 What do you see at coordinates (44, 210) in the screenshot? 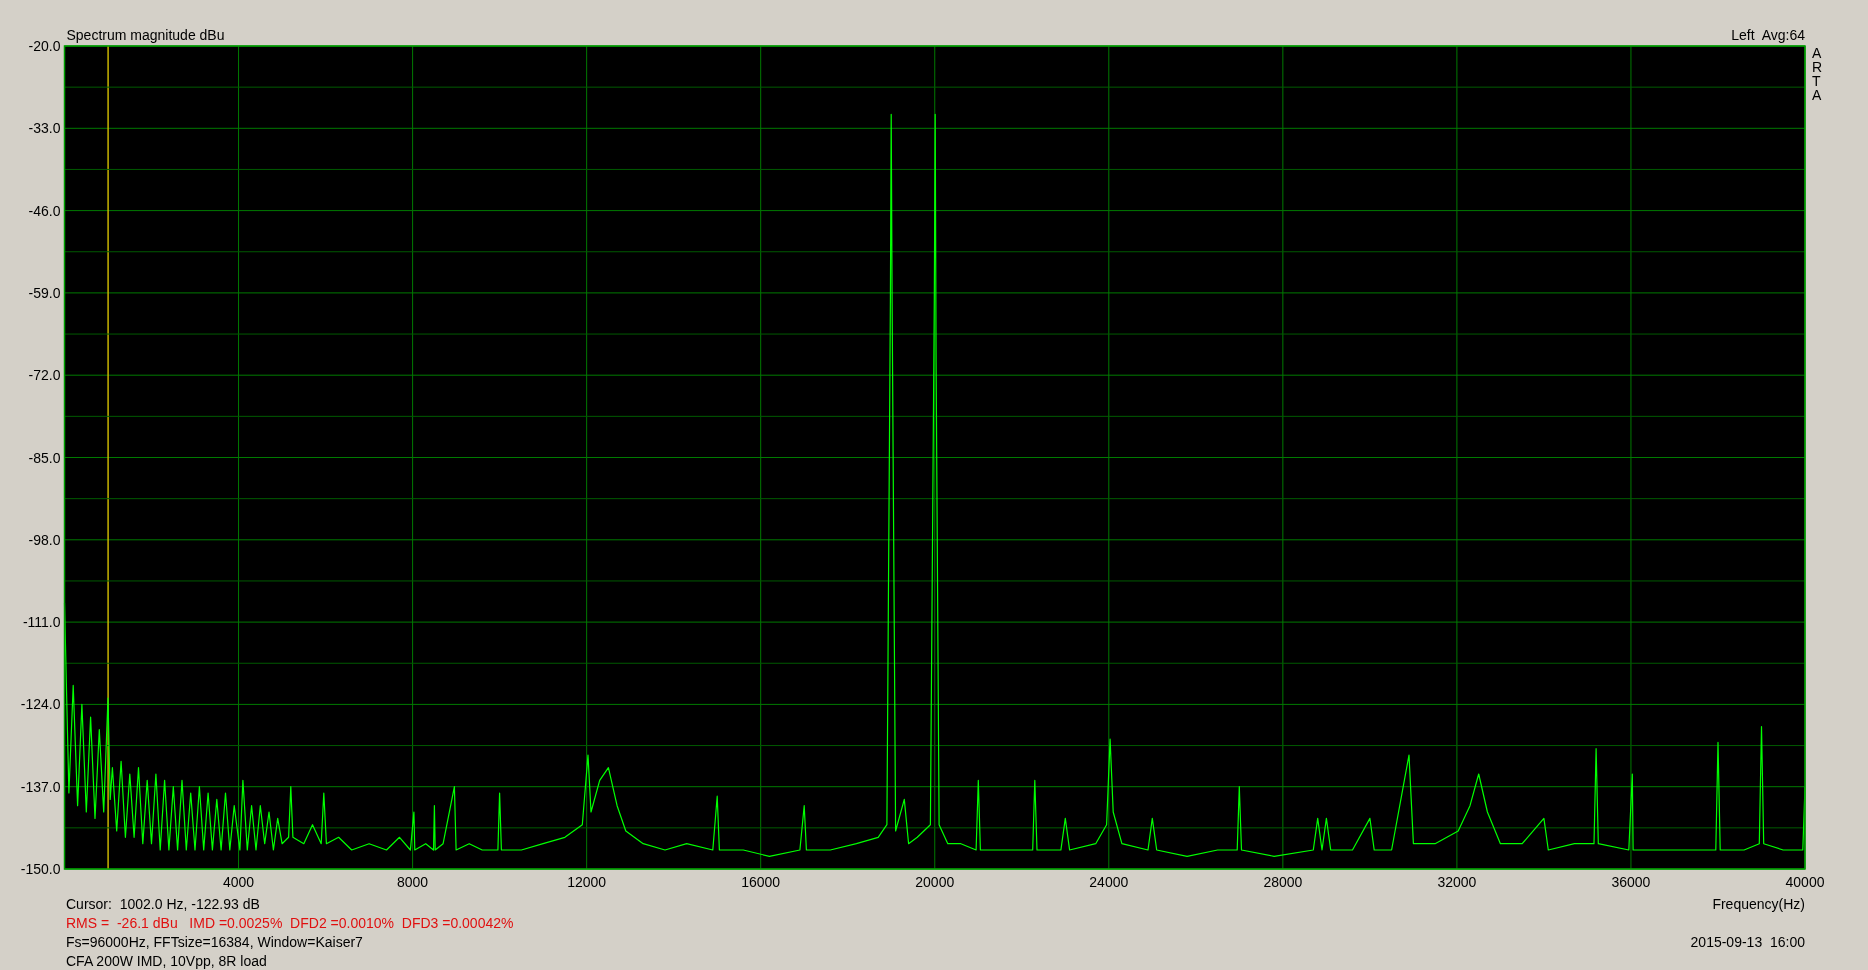
I see `y-tick-label: -46.0` at bounding box center [44, 210].